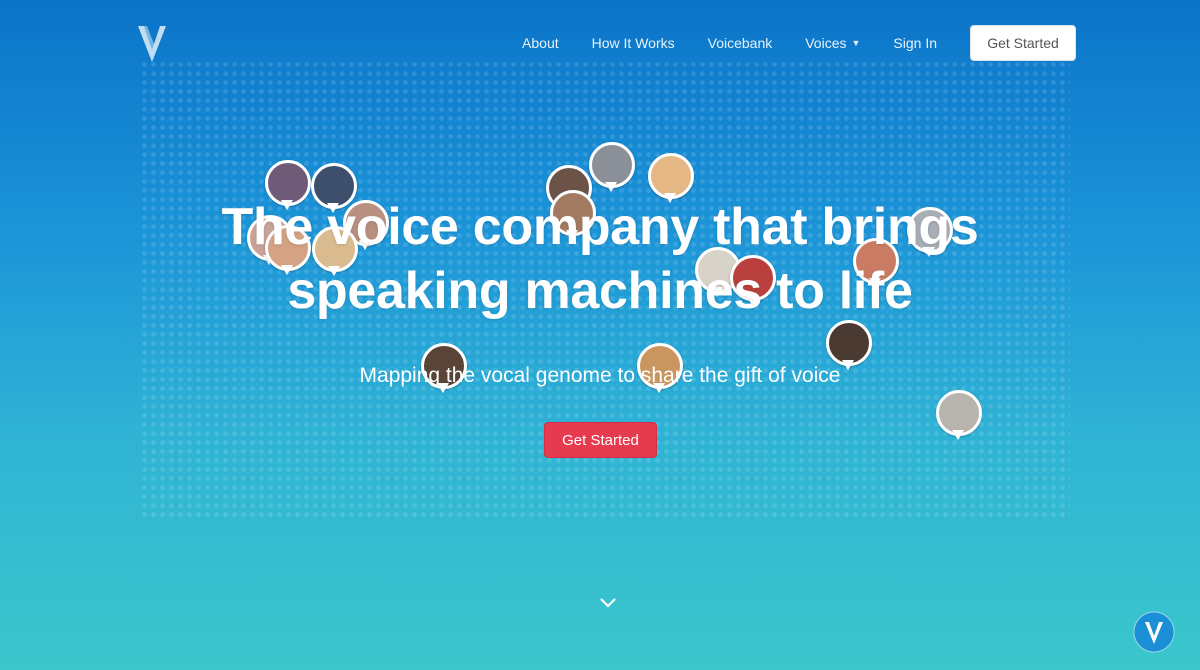 This screenshot has width=1200, height=670. What do you see at coordinates (600, 440) in the screenshot?
I see `hero-get-started-button: Get Started` at bounding box center [600, 440].